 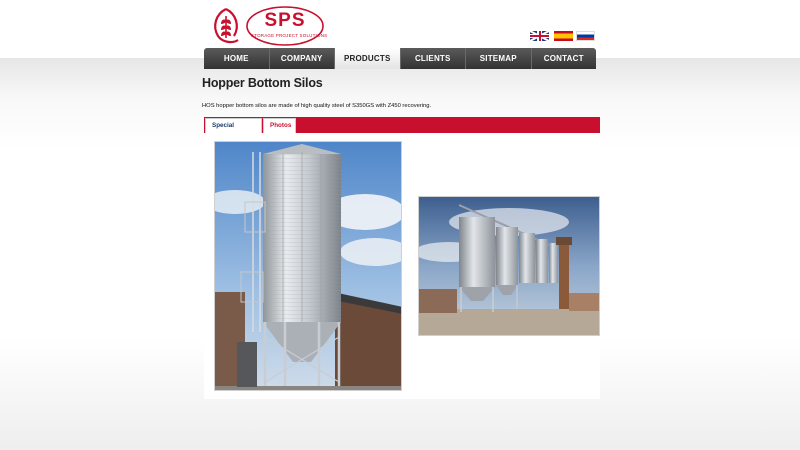 I want to click on nav-item-home: HOME, so click(x=237, y=58).